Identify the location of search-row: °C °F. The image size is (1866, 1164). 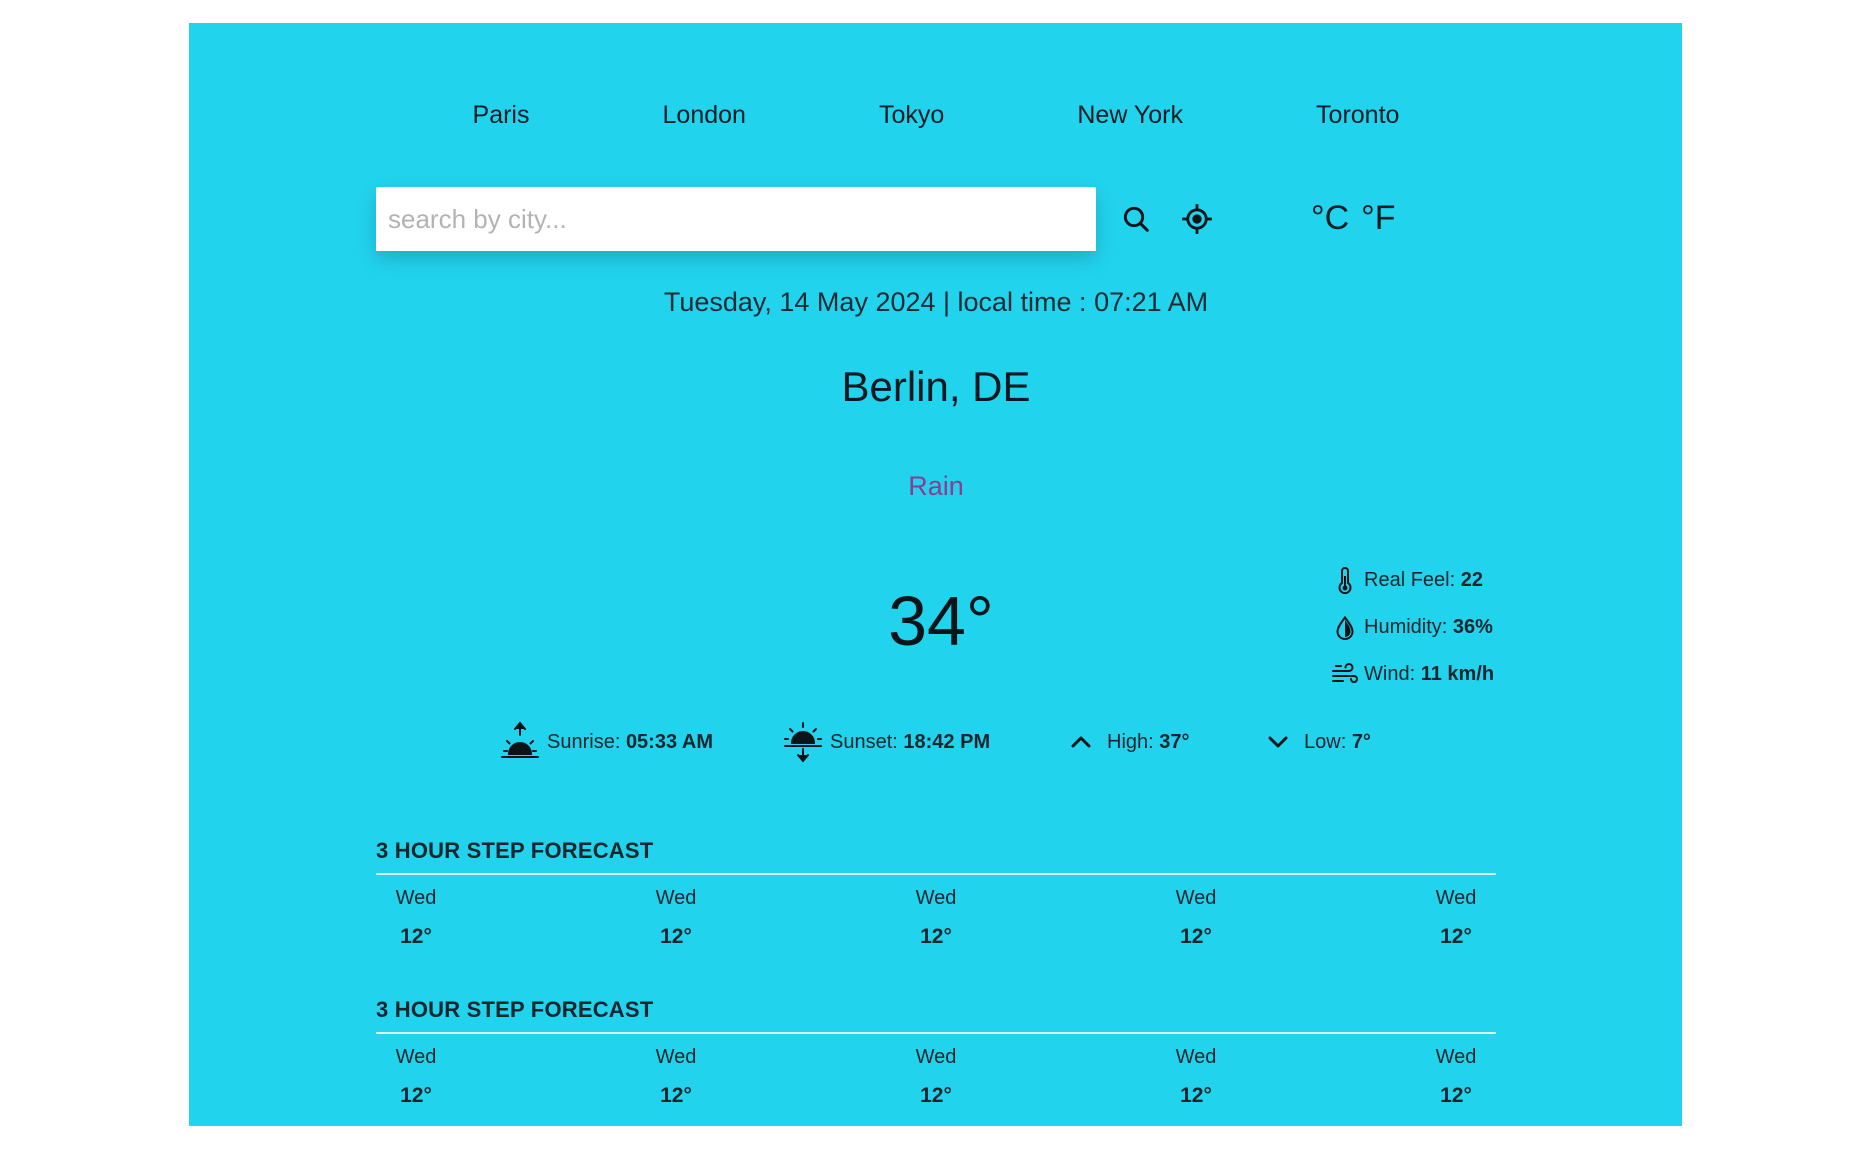
(936, 219).